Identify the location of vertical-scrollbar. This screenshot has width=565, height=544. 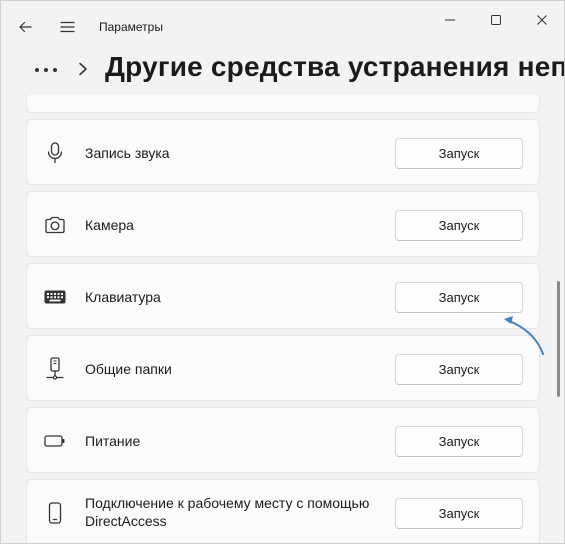
(558, 339).